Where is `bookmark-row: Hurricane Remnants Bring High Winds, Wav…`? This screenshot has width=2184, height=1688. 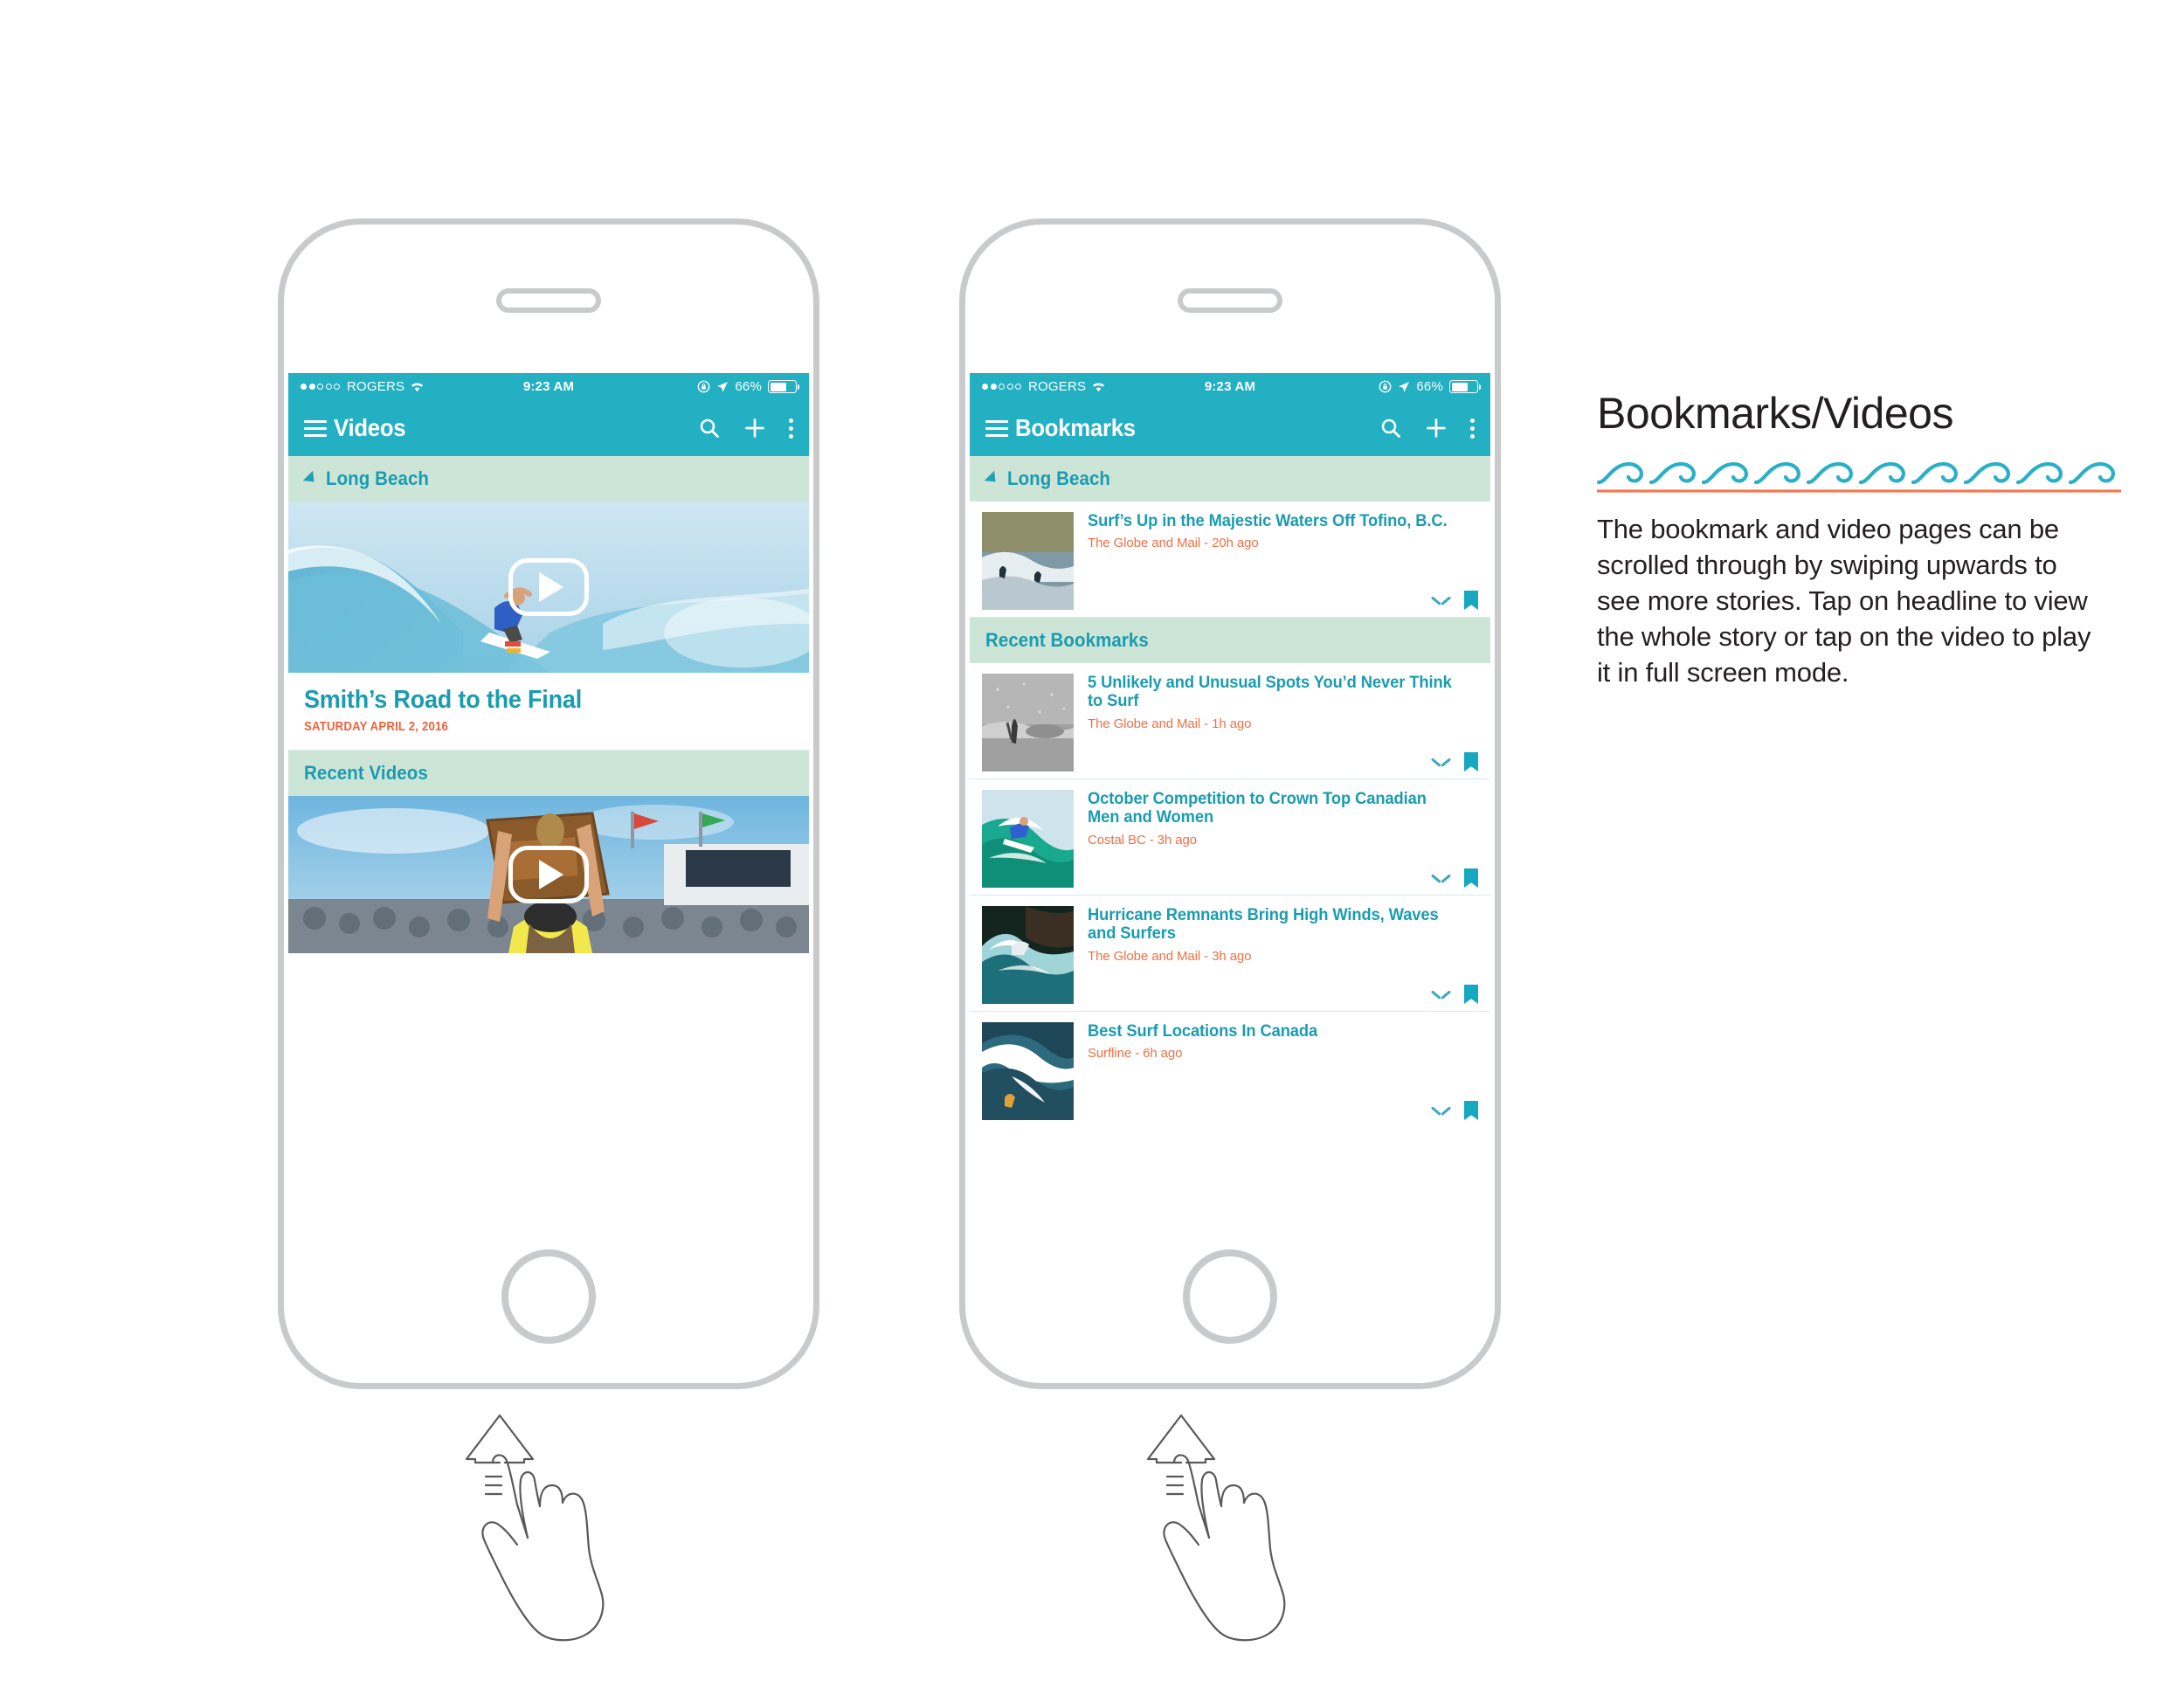 bookmark-row: Hurricane Remnants Bring High Winds, Wav… is located at coordinates (1230, 954).